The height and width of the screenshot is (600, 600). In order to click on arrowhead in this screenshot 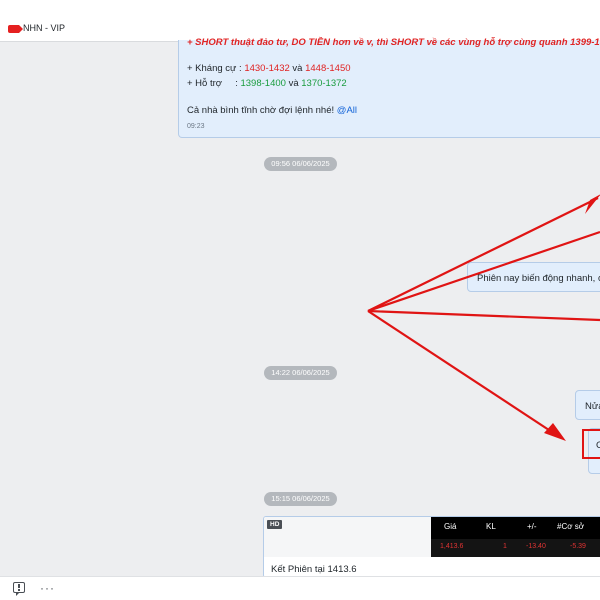, I will do `click(555, 432)`.